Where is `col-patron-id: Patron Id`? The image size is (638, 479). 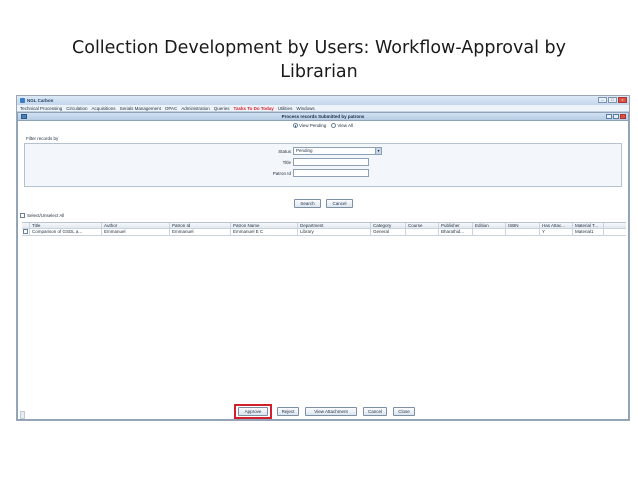
col-patron-id: Patron Id is located at coordinates (200, 225).